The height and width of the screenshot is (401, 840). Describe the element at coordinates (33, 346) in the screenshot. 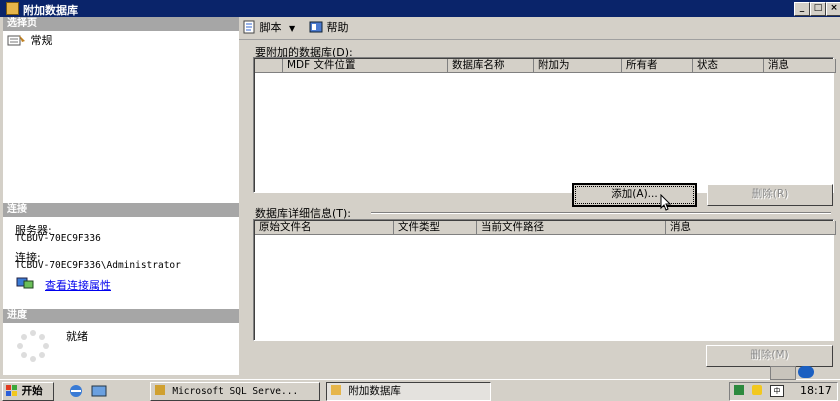

I see `progress-spinner-icon` at that location.